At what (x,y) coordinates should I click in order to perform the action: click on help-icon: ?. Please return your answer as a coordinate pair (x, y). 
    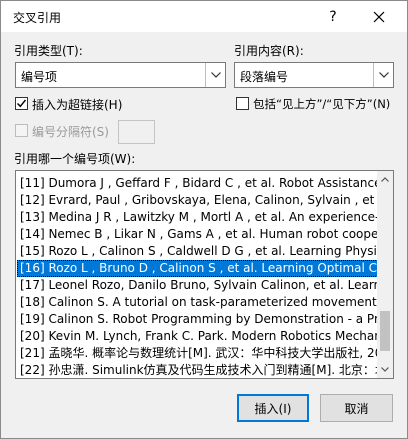
    Looking at the image, I should click on (333, 16).